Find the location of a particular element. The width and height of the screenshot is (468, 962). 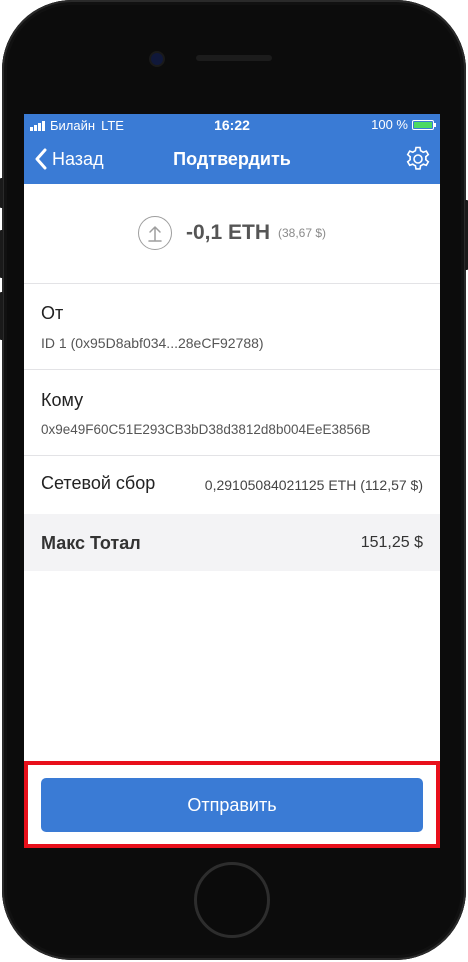

status-bar: Билайн LTE 16:22 100 % is located at coordinates (232, 125).